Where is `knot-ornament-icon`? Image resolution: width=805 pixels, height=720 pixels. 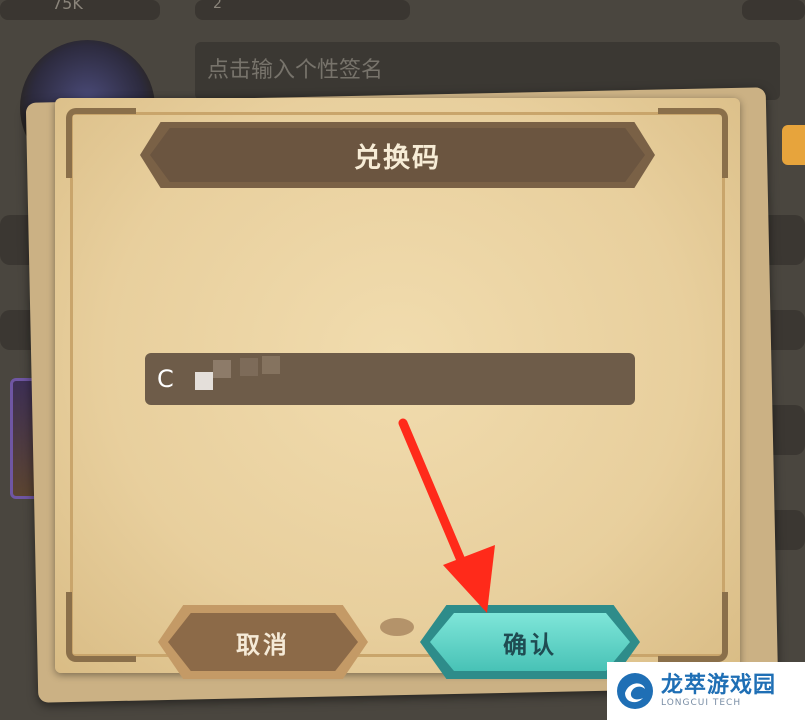
knot-ornament-icon is located at coordinates (397, 627).